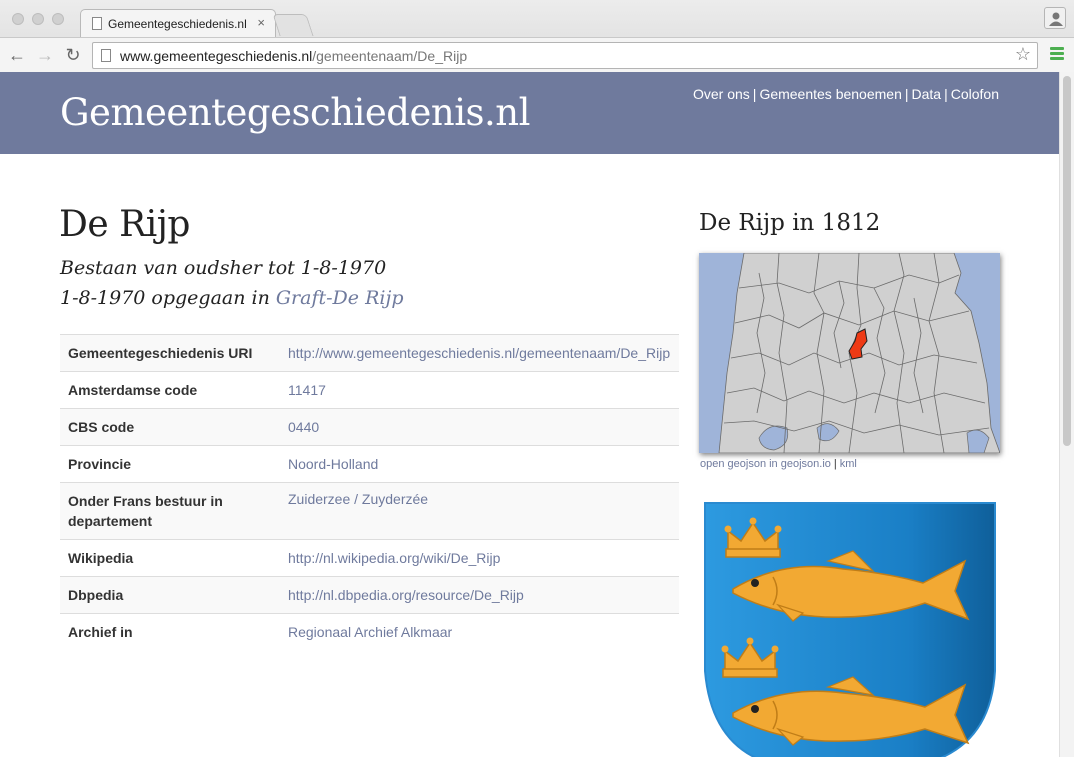 The image size is (1074, 757). I want to click on municipality-map, so click(849, 353).